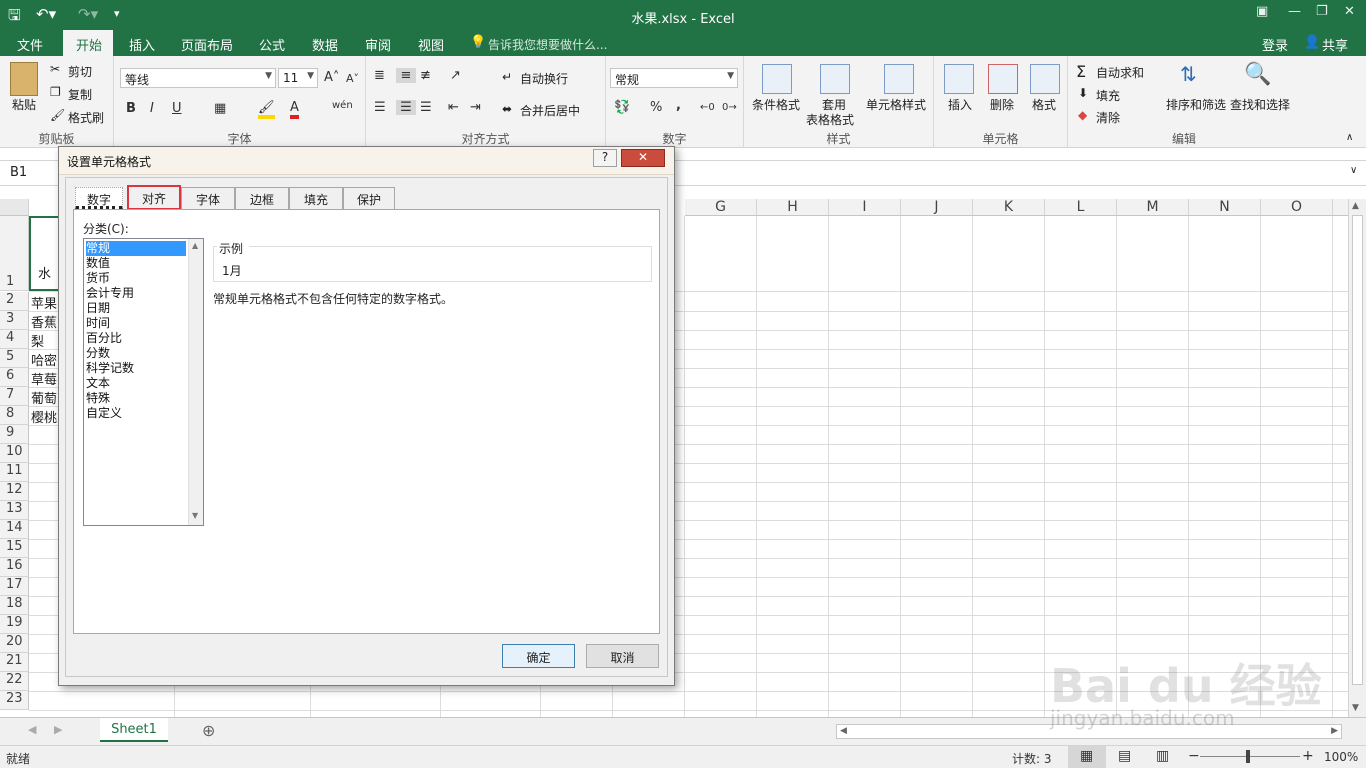  What do you see at coordinates (44, 302) in the screenshot?
I see `cell-a2: 苹果` at bounding box center [44, 302].